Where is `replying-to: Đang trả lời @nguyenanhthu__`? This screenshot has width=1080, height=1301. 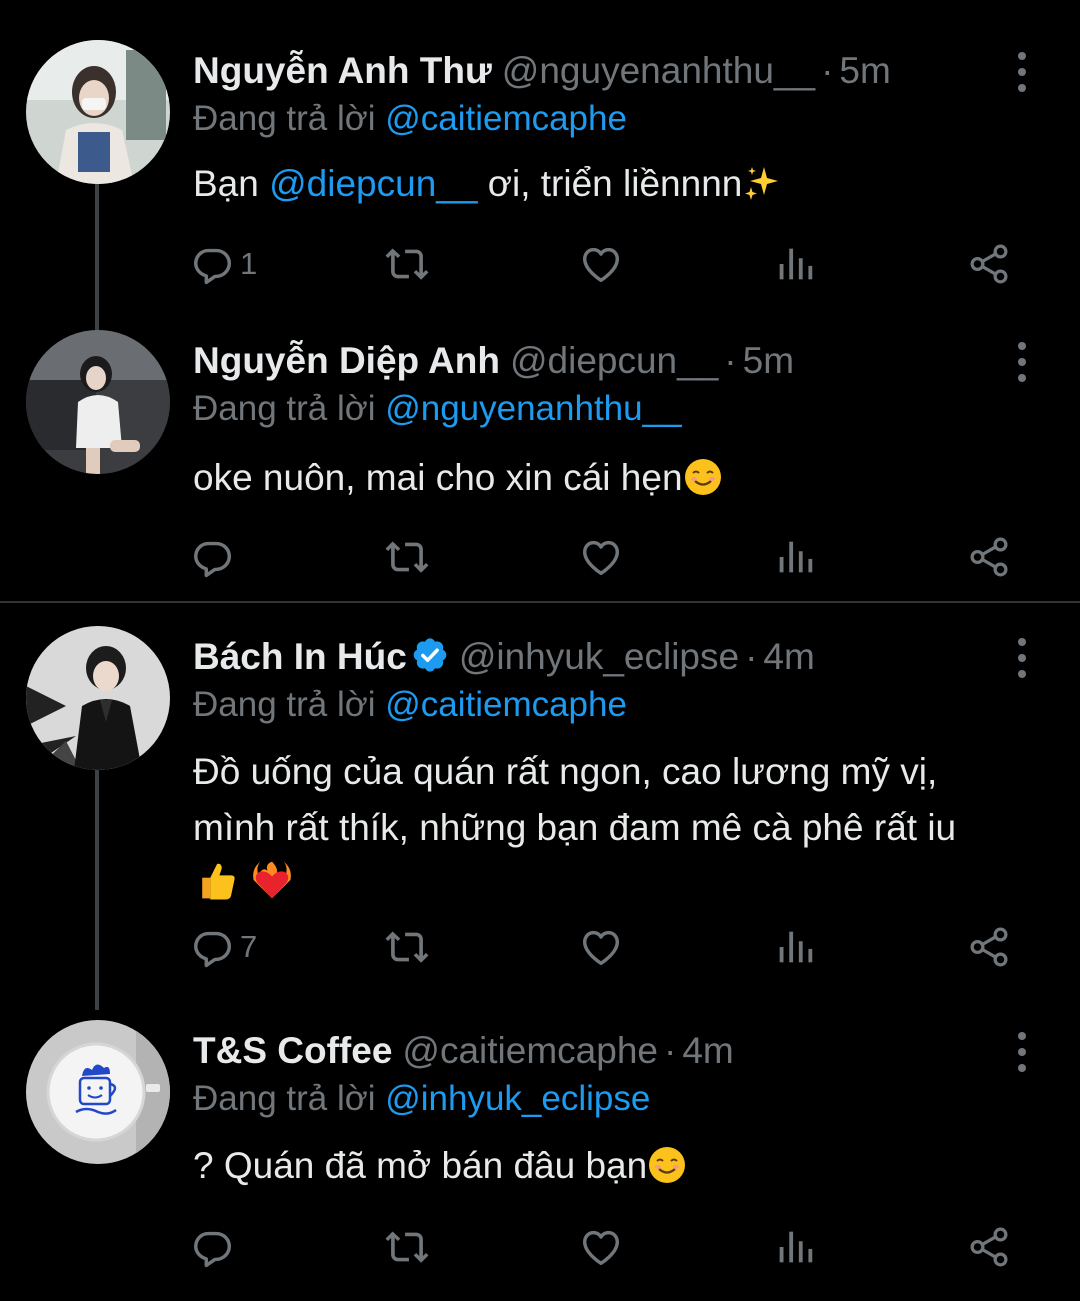 replying-to: Đang trả lời @nguyenanhthu__ is located at coordinates (437, 409).